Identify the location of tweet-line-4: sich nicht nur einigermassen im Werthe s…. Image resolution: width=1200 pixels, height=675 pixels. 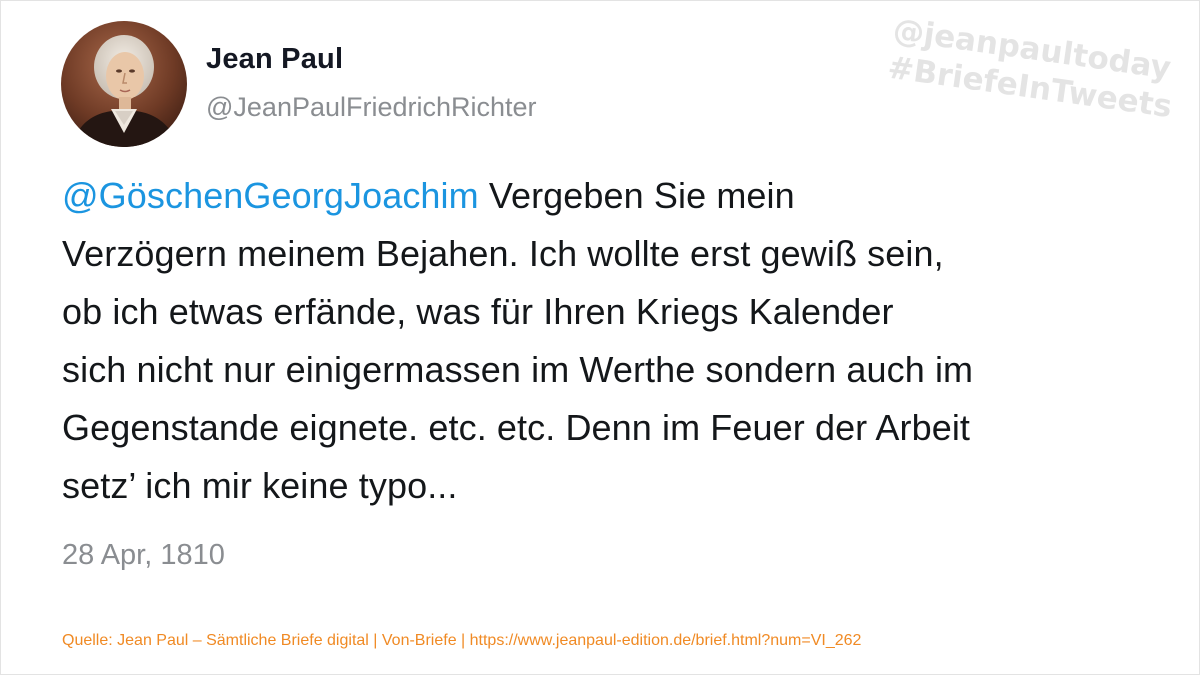
(518, 369).